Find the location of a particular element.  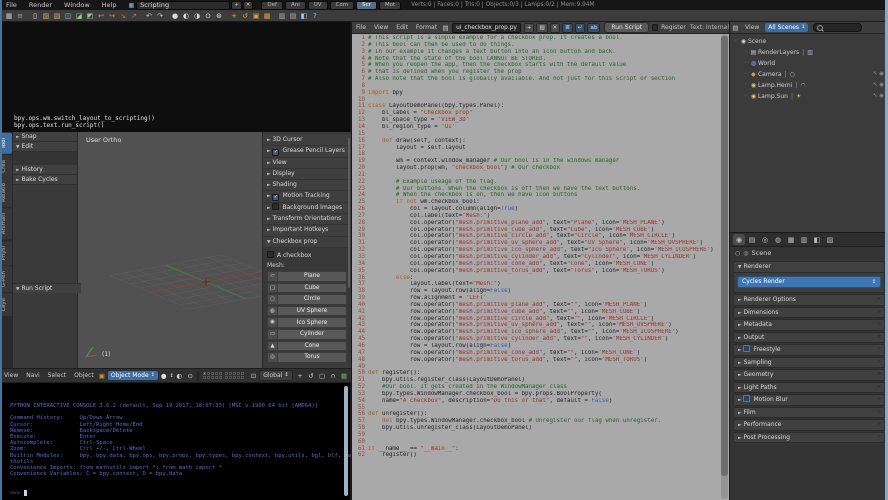

toolshelf-tab-tool: Tool is located at coordinates (6, 143).